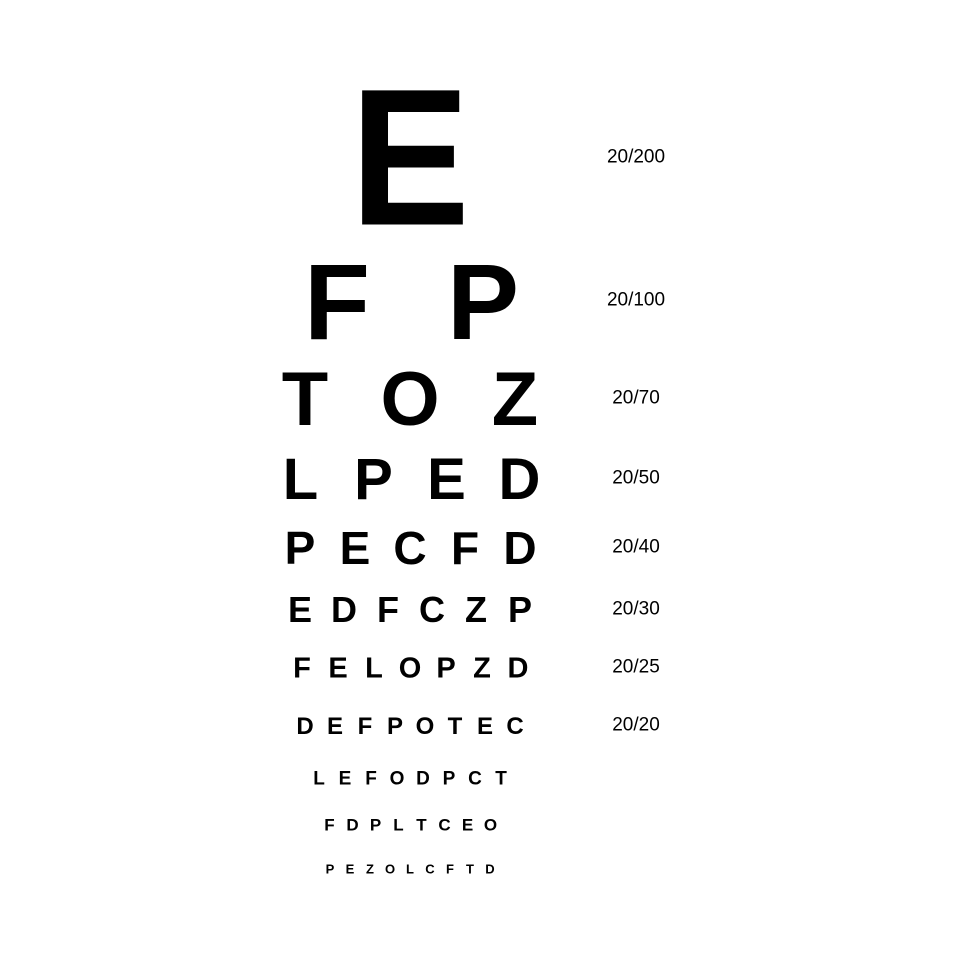  Describe the element at coordinates (636, 478) in the screenshot. I see `acuity-label: 20/50` at that location.